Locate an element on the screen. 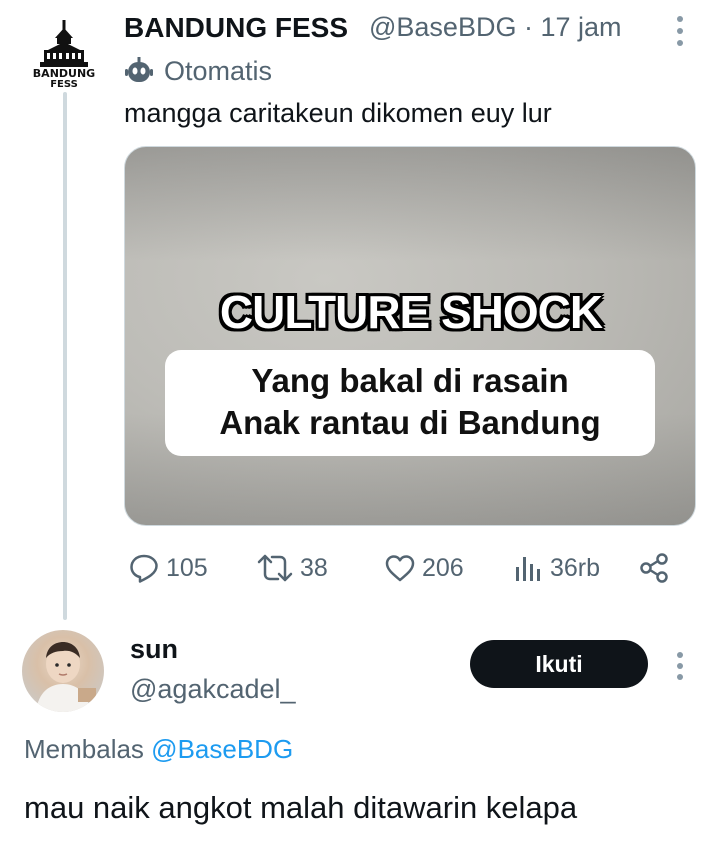  author-handle-time: @BaseBDG · 17 jam is located at coordinates (495, 27).